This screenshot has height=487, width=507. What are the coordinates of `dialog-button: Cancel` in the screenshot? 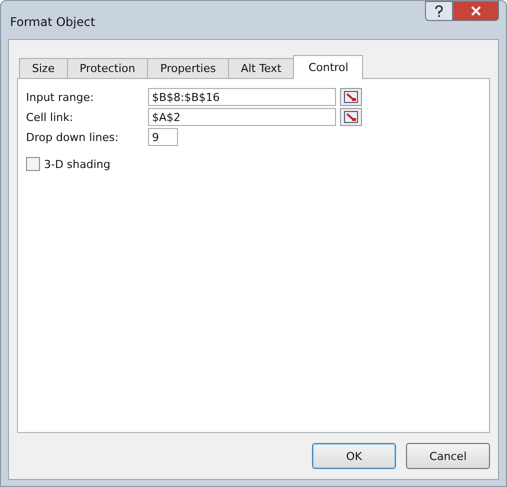 It's located at (448, 456).